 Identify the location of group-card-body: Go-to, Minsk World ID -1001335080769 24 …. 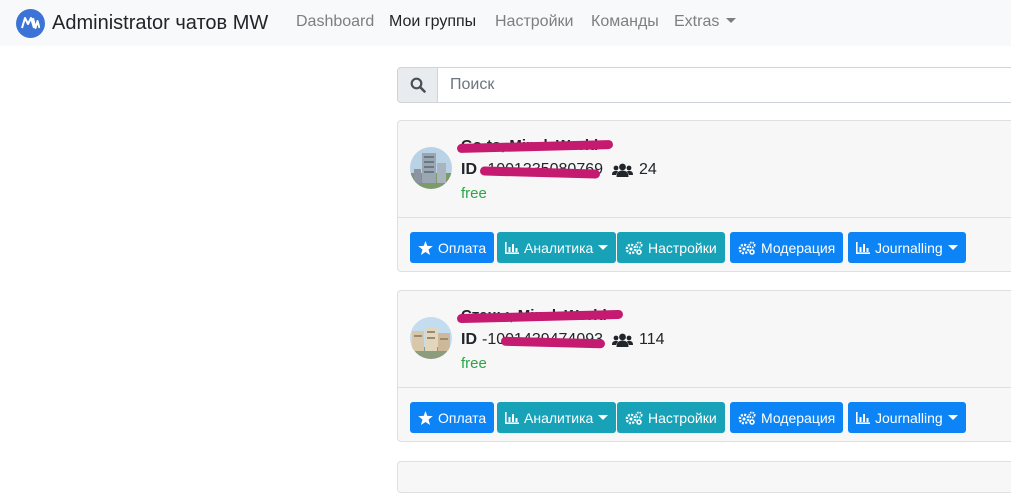
(704, 169).